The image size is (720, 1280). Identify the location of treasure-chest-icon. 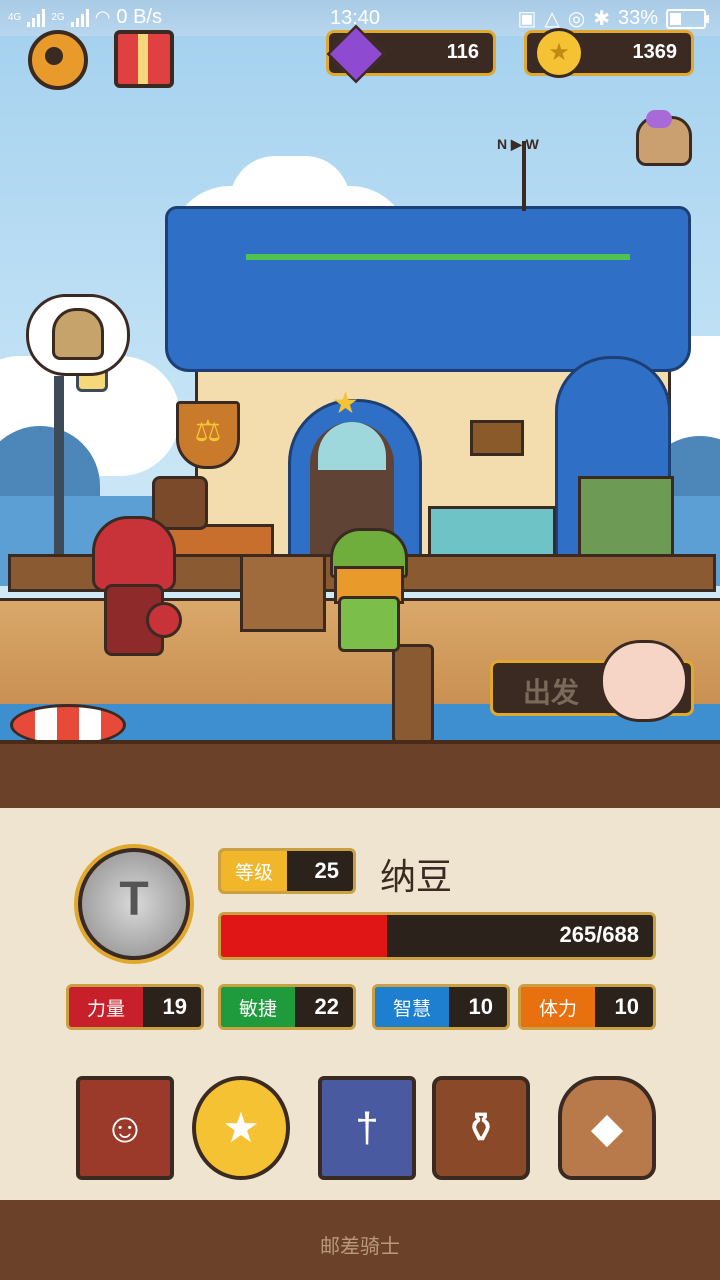
(497, 438).